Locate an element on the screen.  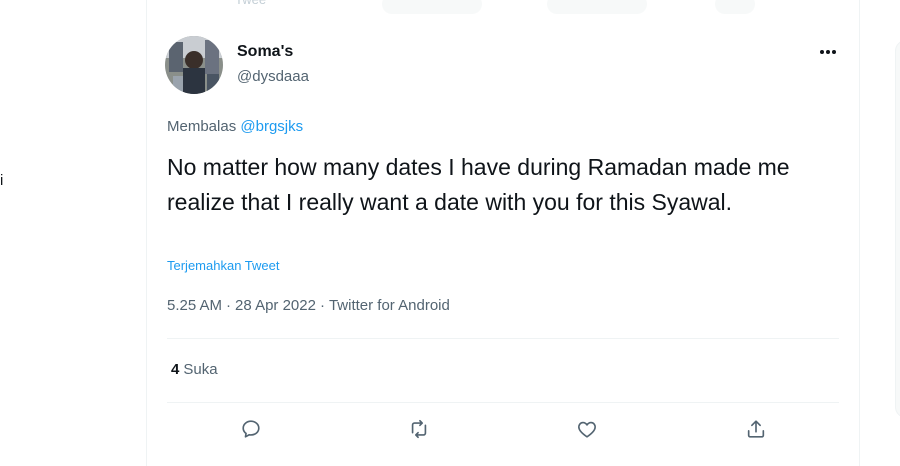
author-handle: @dysdaaa is located at coordinates (273, 76).